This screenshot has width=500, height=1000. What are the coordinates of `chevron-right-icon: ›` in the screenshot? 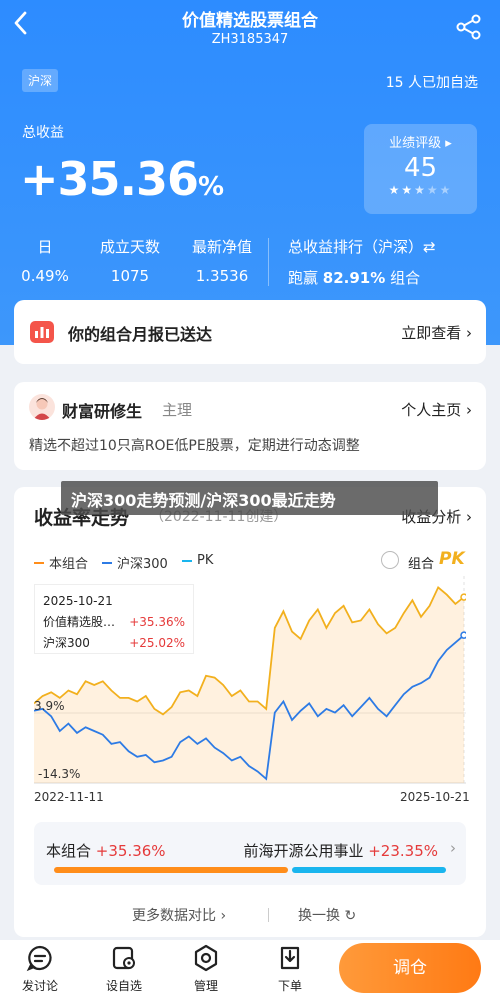 It's located at (453, 848).